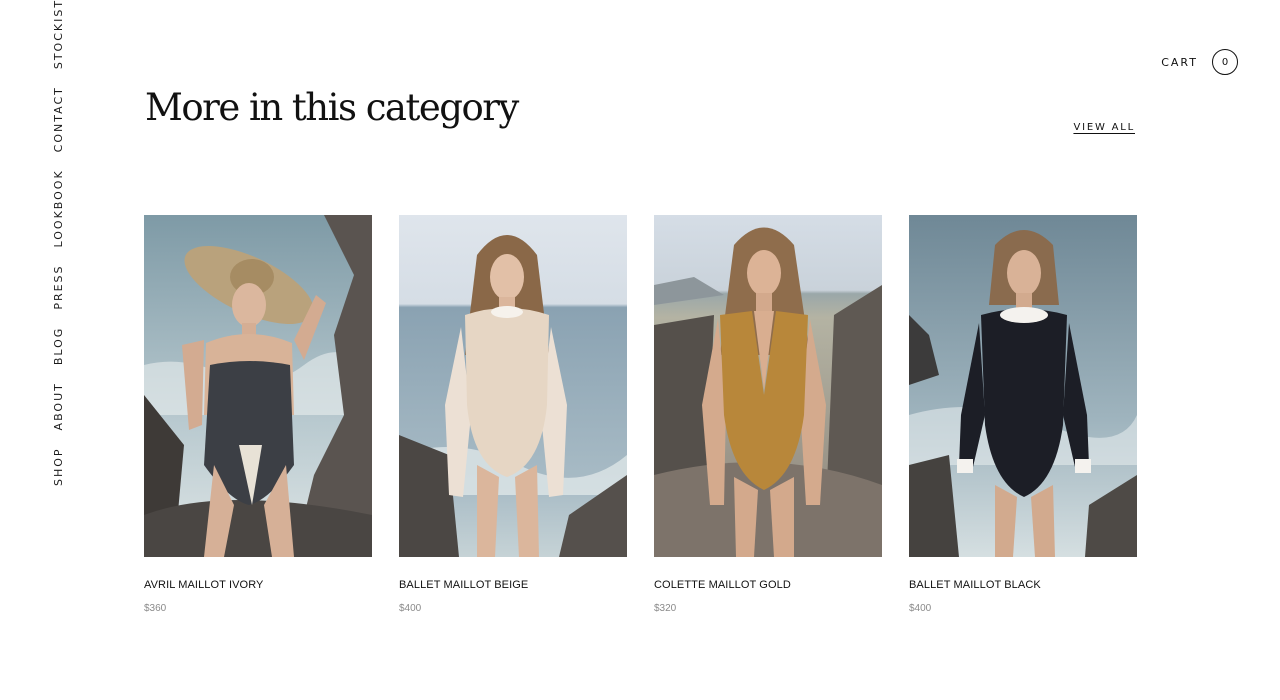 This screenshot has height=700, width=1280. Describe the element at coordinates (768, 585) in the screenshot. I see `product-name: COLETTE MAILLOT GOLD` at that location.